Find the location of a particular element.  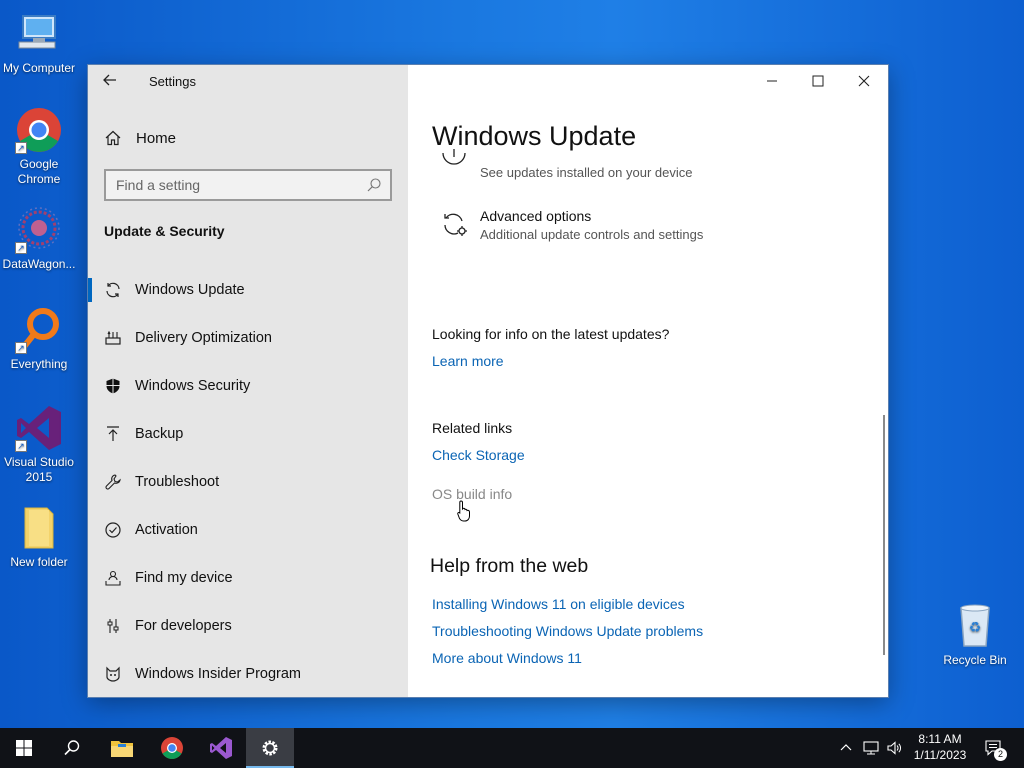

nav-item-label: Activation is located at coordinates (166, 530).